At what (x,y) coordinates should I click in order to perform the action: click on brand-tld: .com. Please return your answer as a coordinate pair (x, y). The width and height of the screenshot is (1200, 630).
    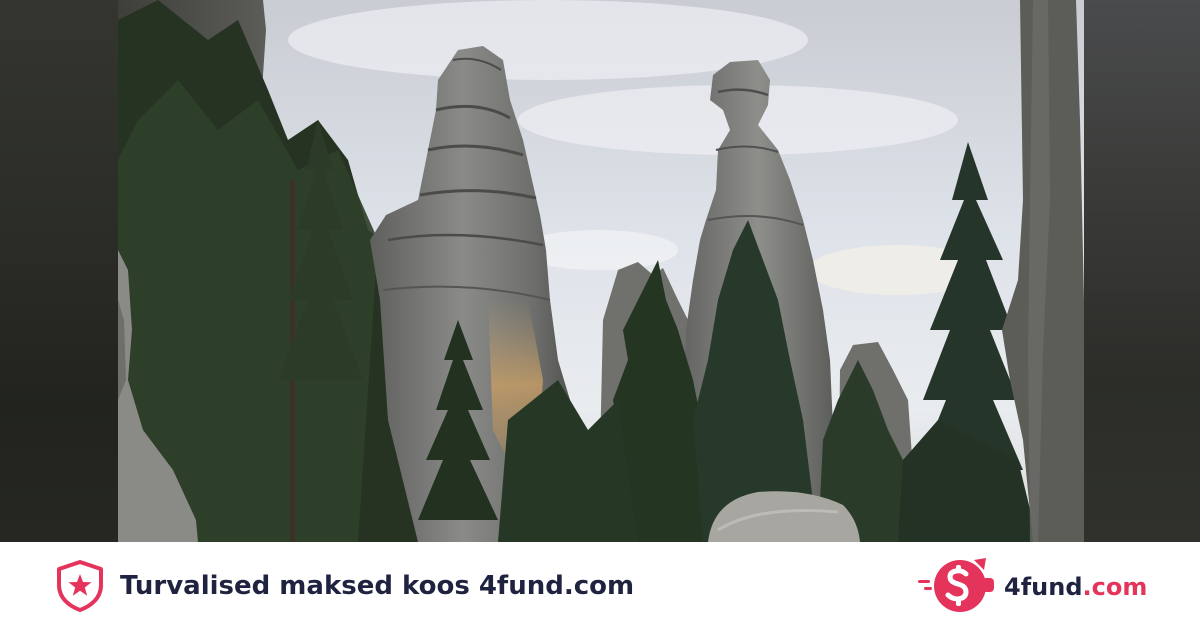
    Looking at the image, I should click on (1115, 587).